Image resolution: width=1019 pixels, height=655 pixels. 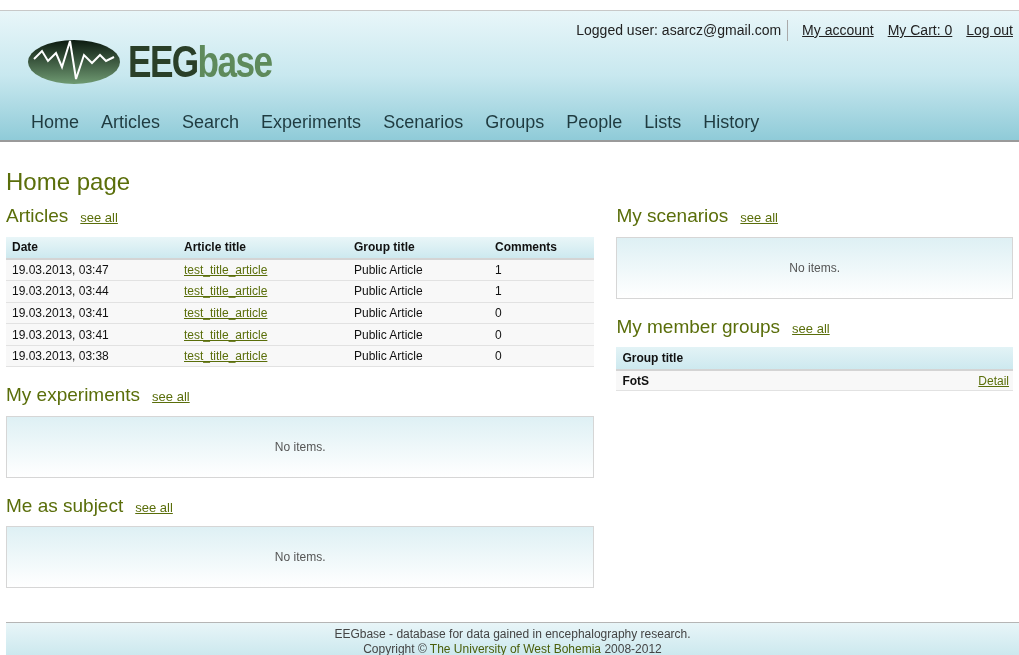 What do you see at coordinates (423, 122) in the screenshot?
I see `nav-link: Scenarios` at bounding box center [423, 122].